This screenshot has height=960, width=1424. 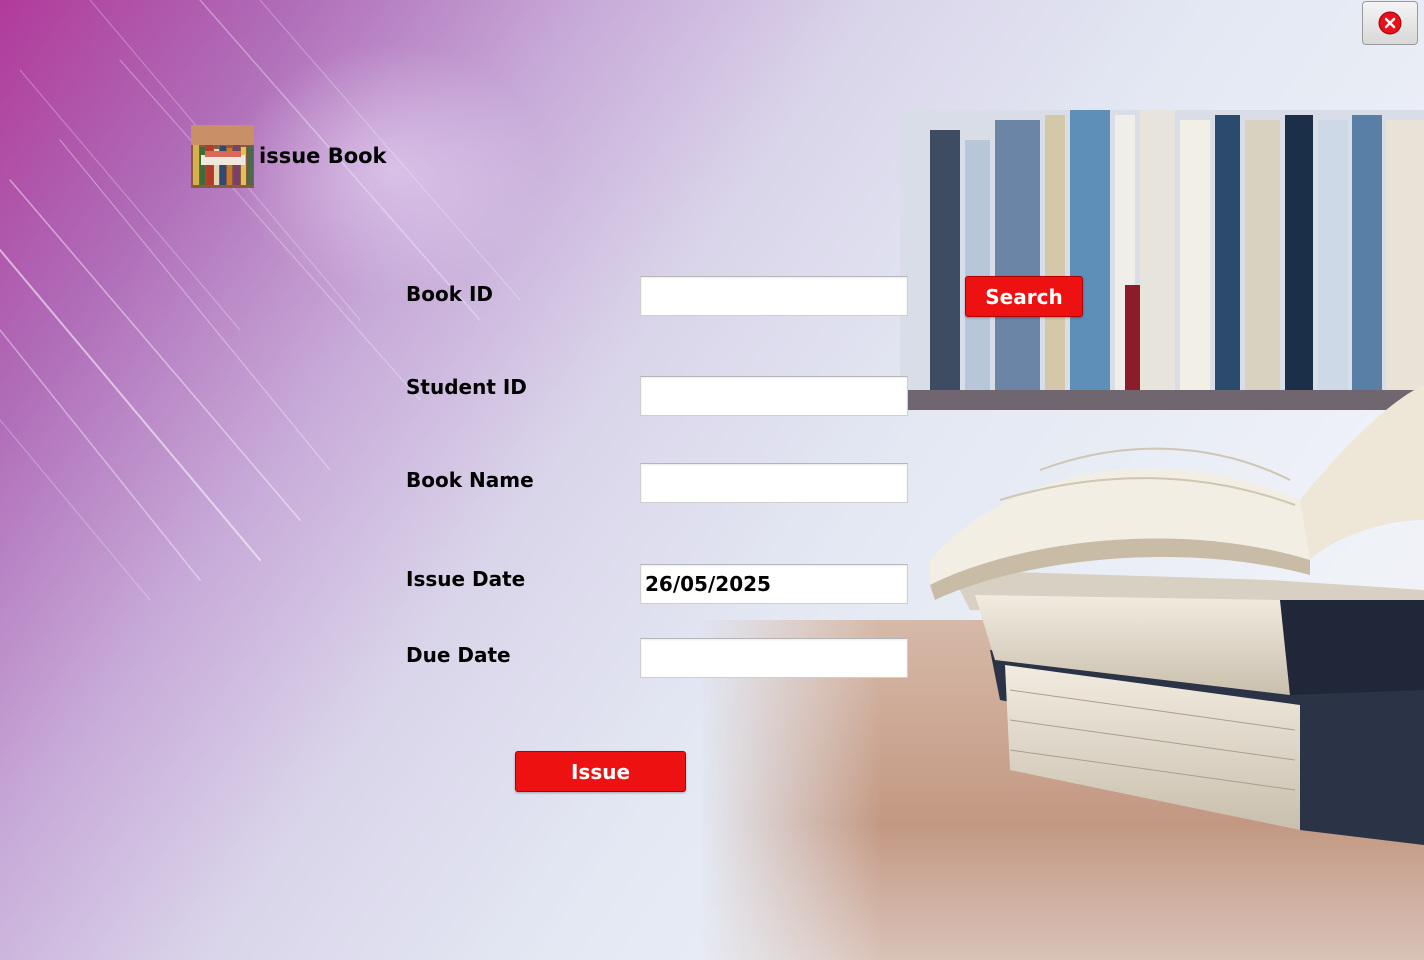 I want to click on issue-date-label: Issue Date, so click(x=466, y=579).